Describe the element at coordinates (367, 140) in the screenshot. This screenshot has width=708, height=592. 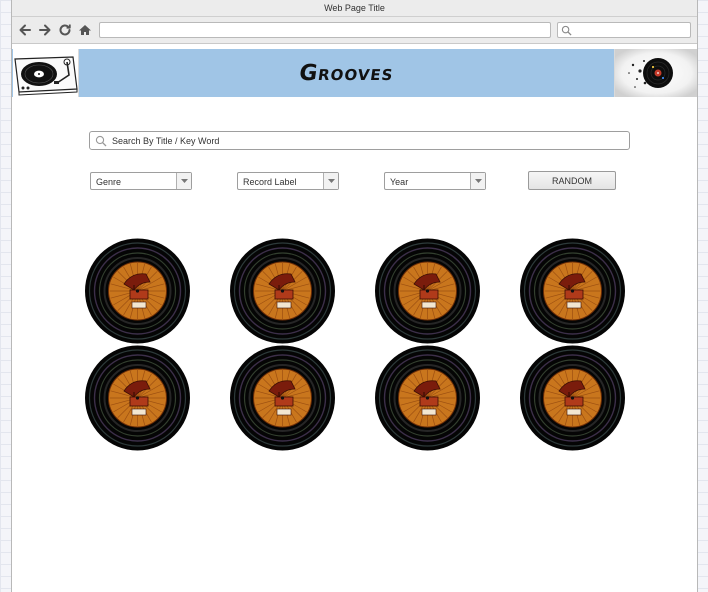
I see `search-input` at that location.